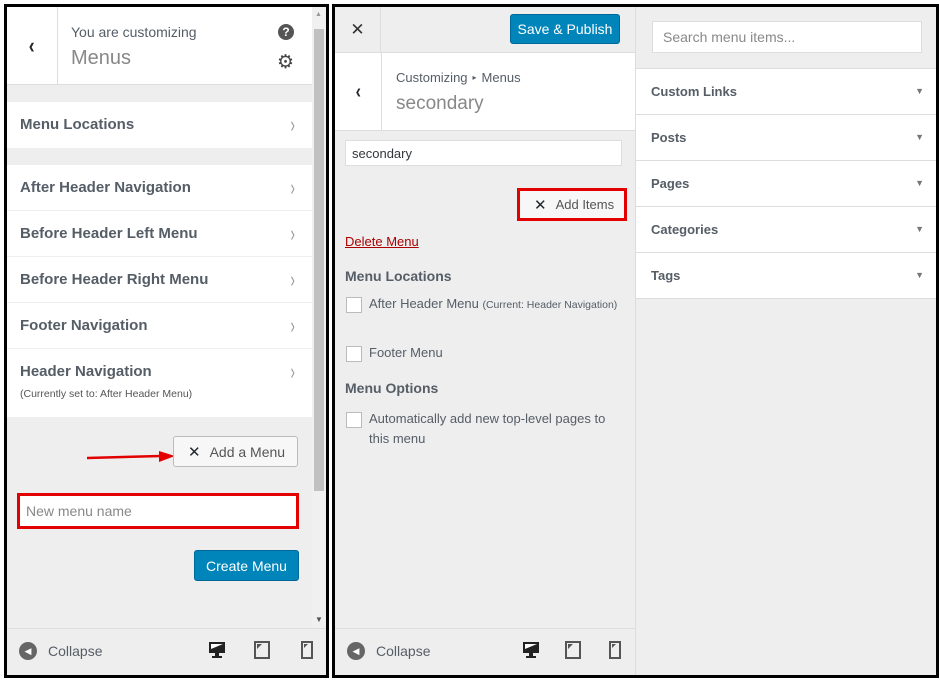  Describe the element at coordinates (106, 394) in the screenshot. I see `menu-item-note: (Currently set to: After Header Menu)` at that location.